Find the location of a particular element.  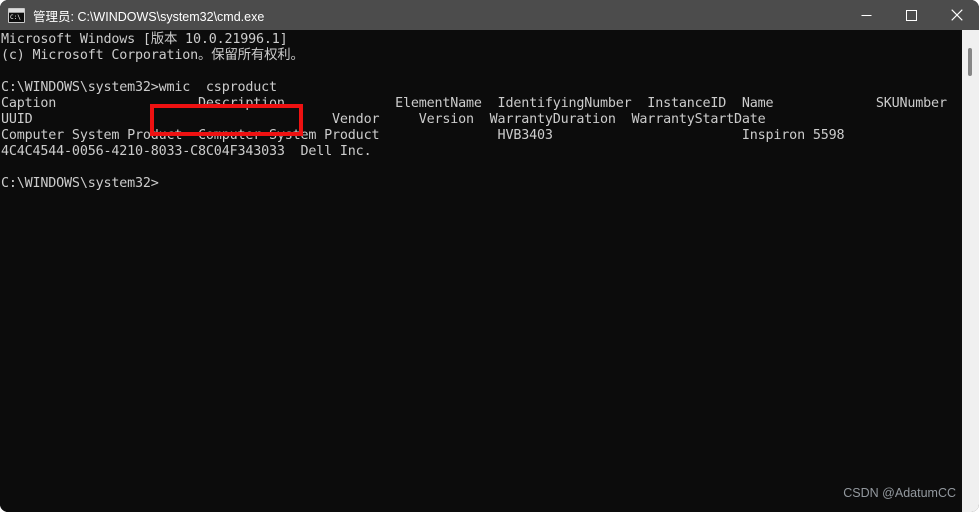

window-title: 管理员: C:\WINDOWS\system32\cmd.exe is located at coordinates (149, 16).